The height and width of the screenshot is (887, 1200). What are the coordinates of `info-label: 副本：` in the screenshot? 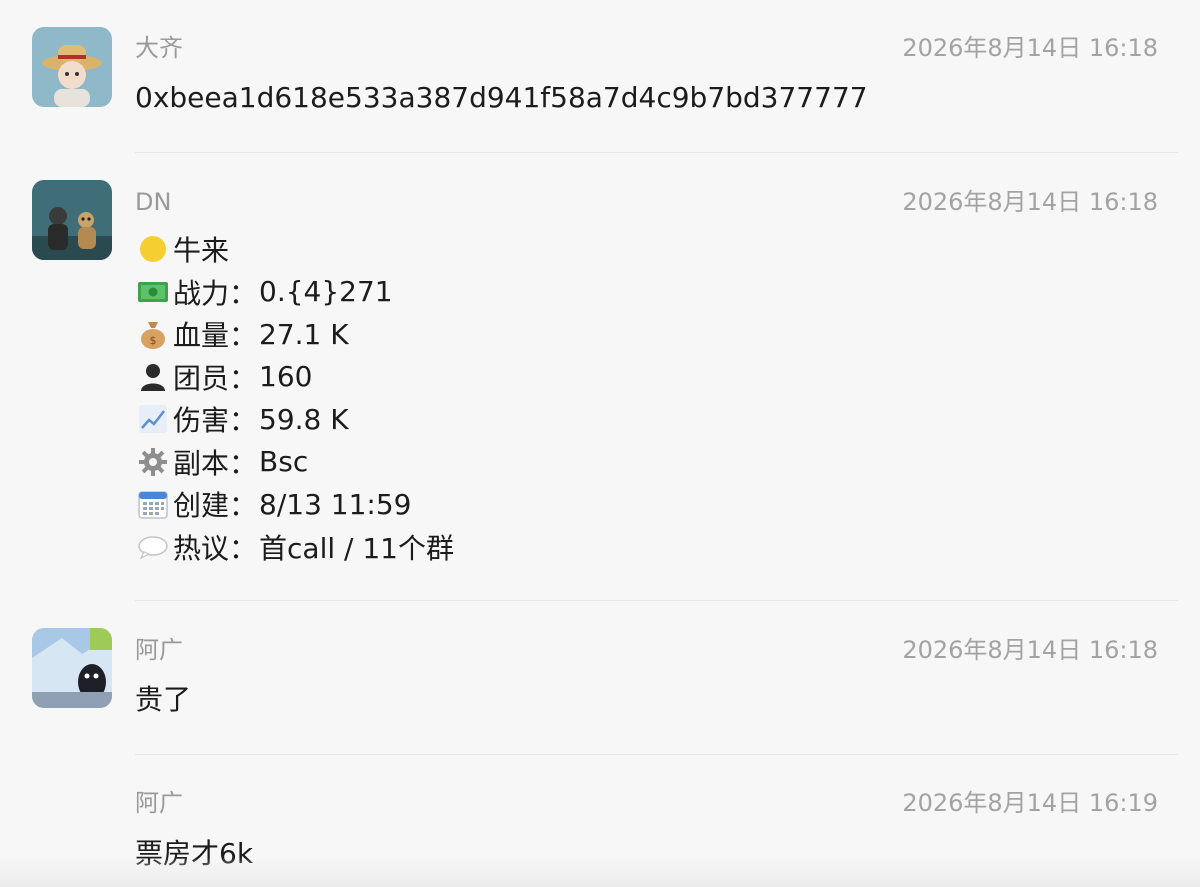 It's located at (215, 463).